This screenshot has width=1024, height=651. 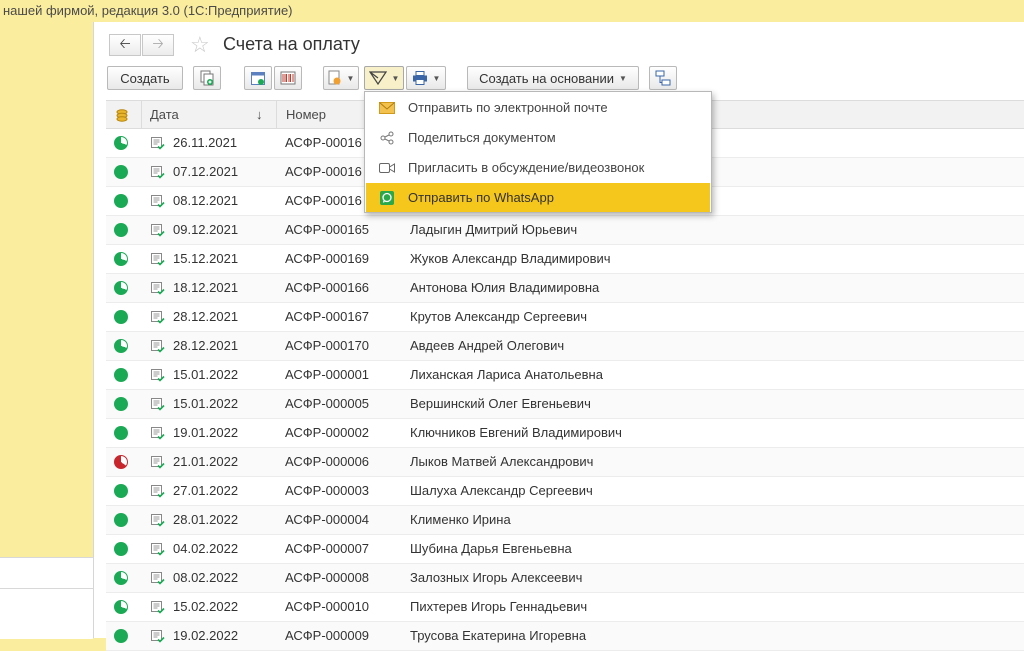 I want to click on structure-icon, so click(x=663, y=78).